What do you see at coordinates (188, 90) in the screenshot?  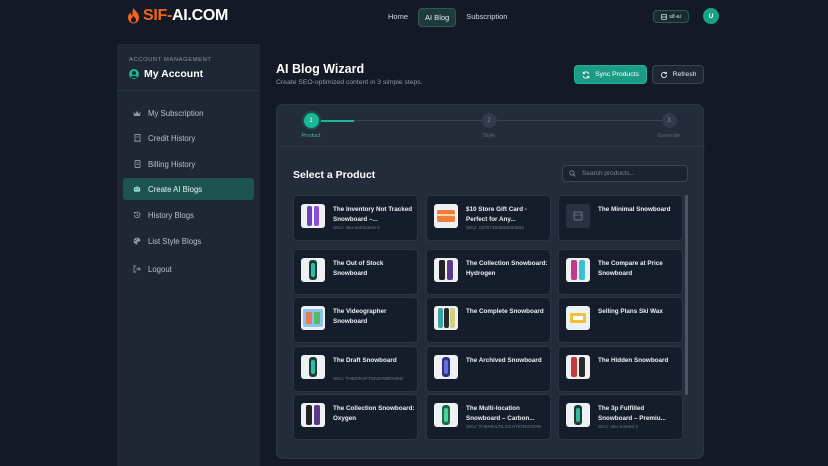 I see `sidebar-divider` at bounding box center [188, 90].